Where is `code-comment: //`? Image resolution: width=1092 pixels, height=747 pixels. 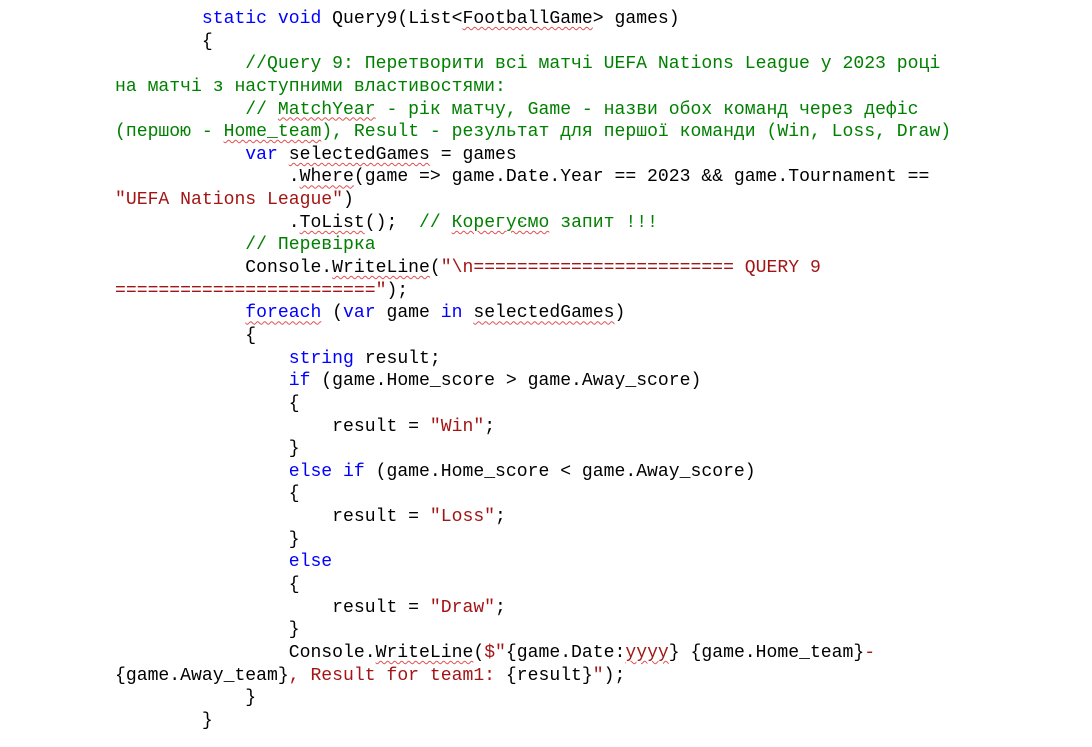 code-comment: // is located at coordinates (435, 222).